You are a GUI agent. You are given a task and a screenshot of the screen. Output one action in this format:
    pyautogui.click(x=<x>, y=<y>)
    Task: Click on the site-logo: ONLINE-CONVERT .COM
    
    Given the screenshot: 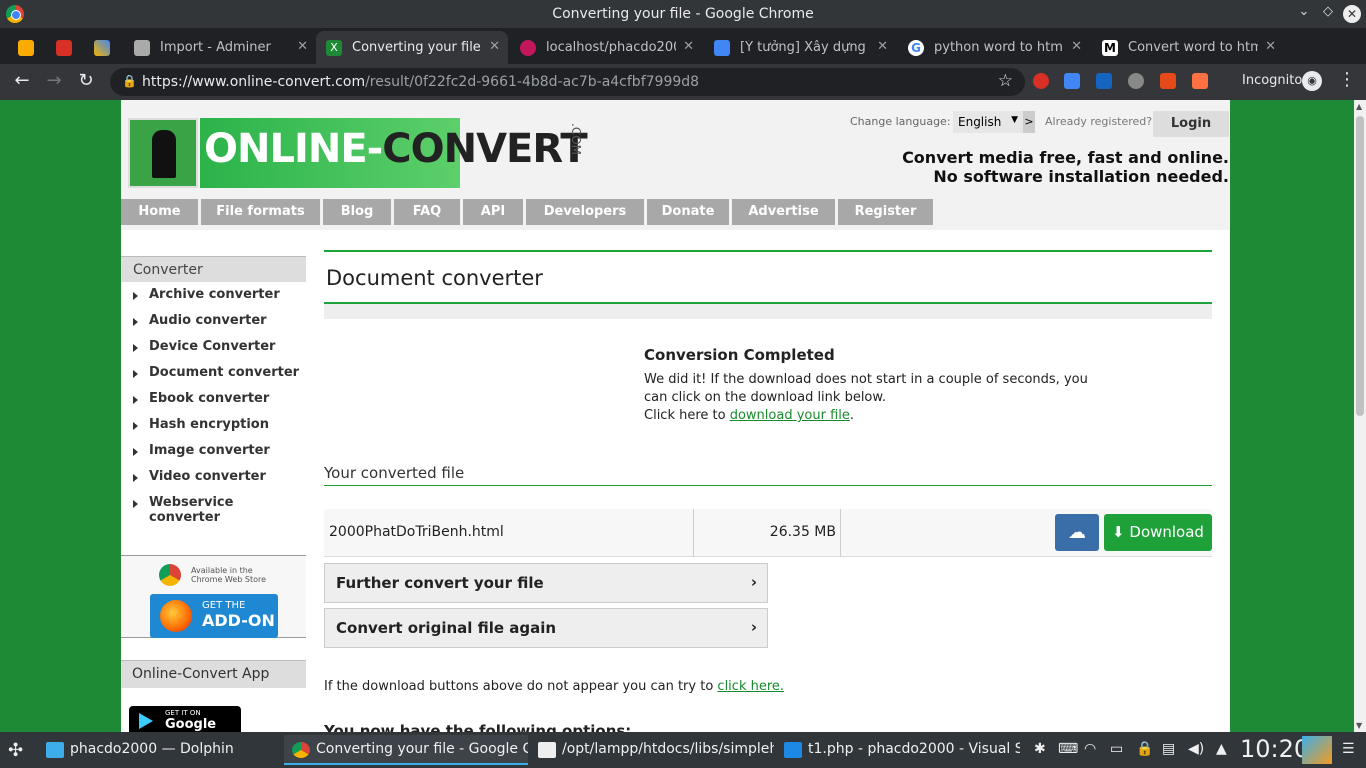 What is the action you would take?
    pyautogui.click(x=358, y=153)
    